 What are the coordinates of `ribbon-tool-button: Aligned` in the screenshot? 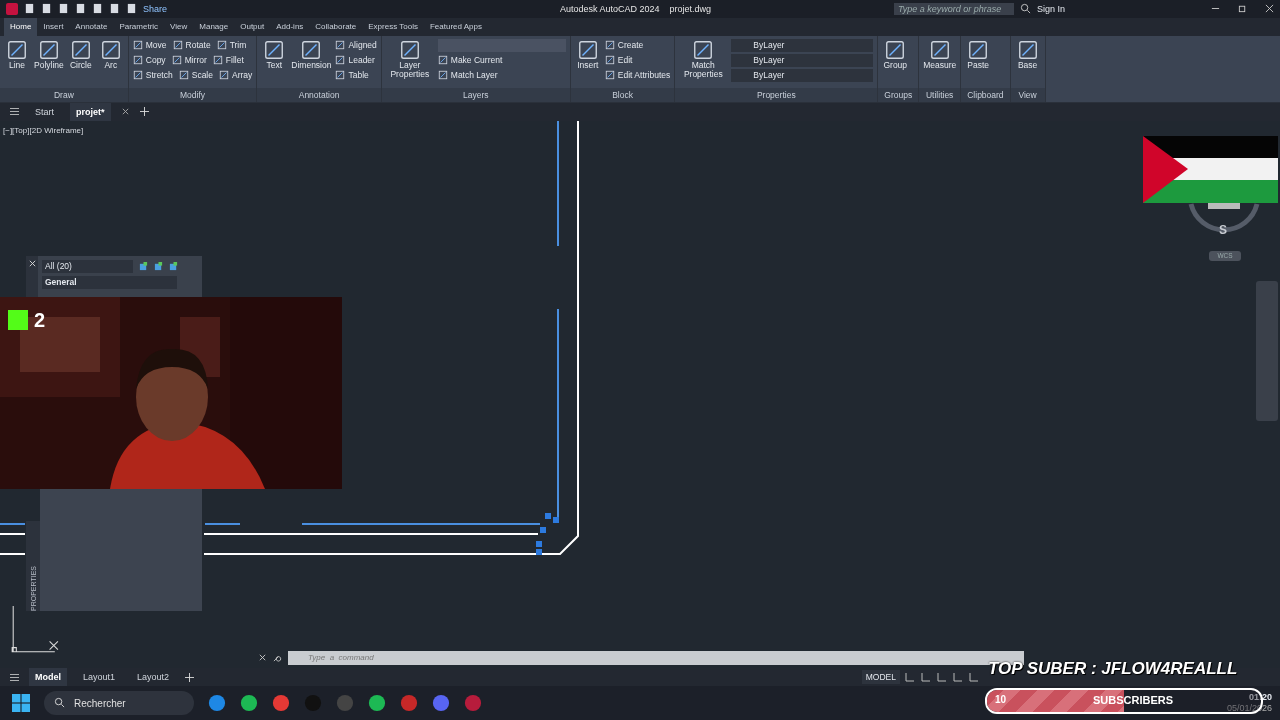 It's located at (356, 45).